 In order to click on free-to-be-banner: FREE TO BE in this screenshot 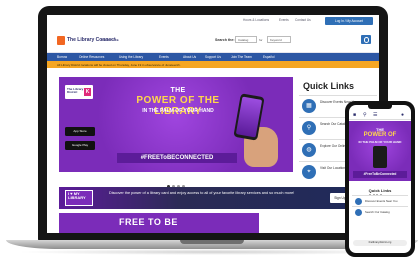, I will do `click(159, 223)`.